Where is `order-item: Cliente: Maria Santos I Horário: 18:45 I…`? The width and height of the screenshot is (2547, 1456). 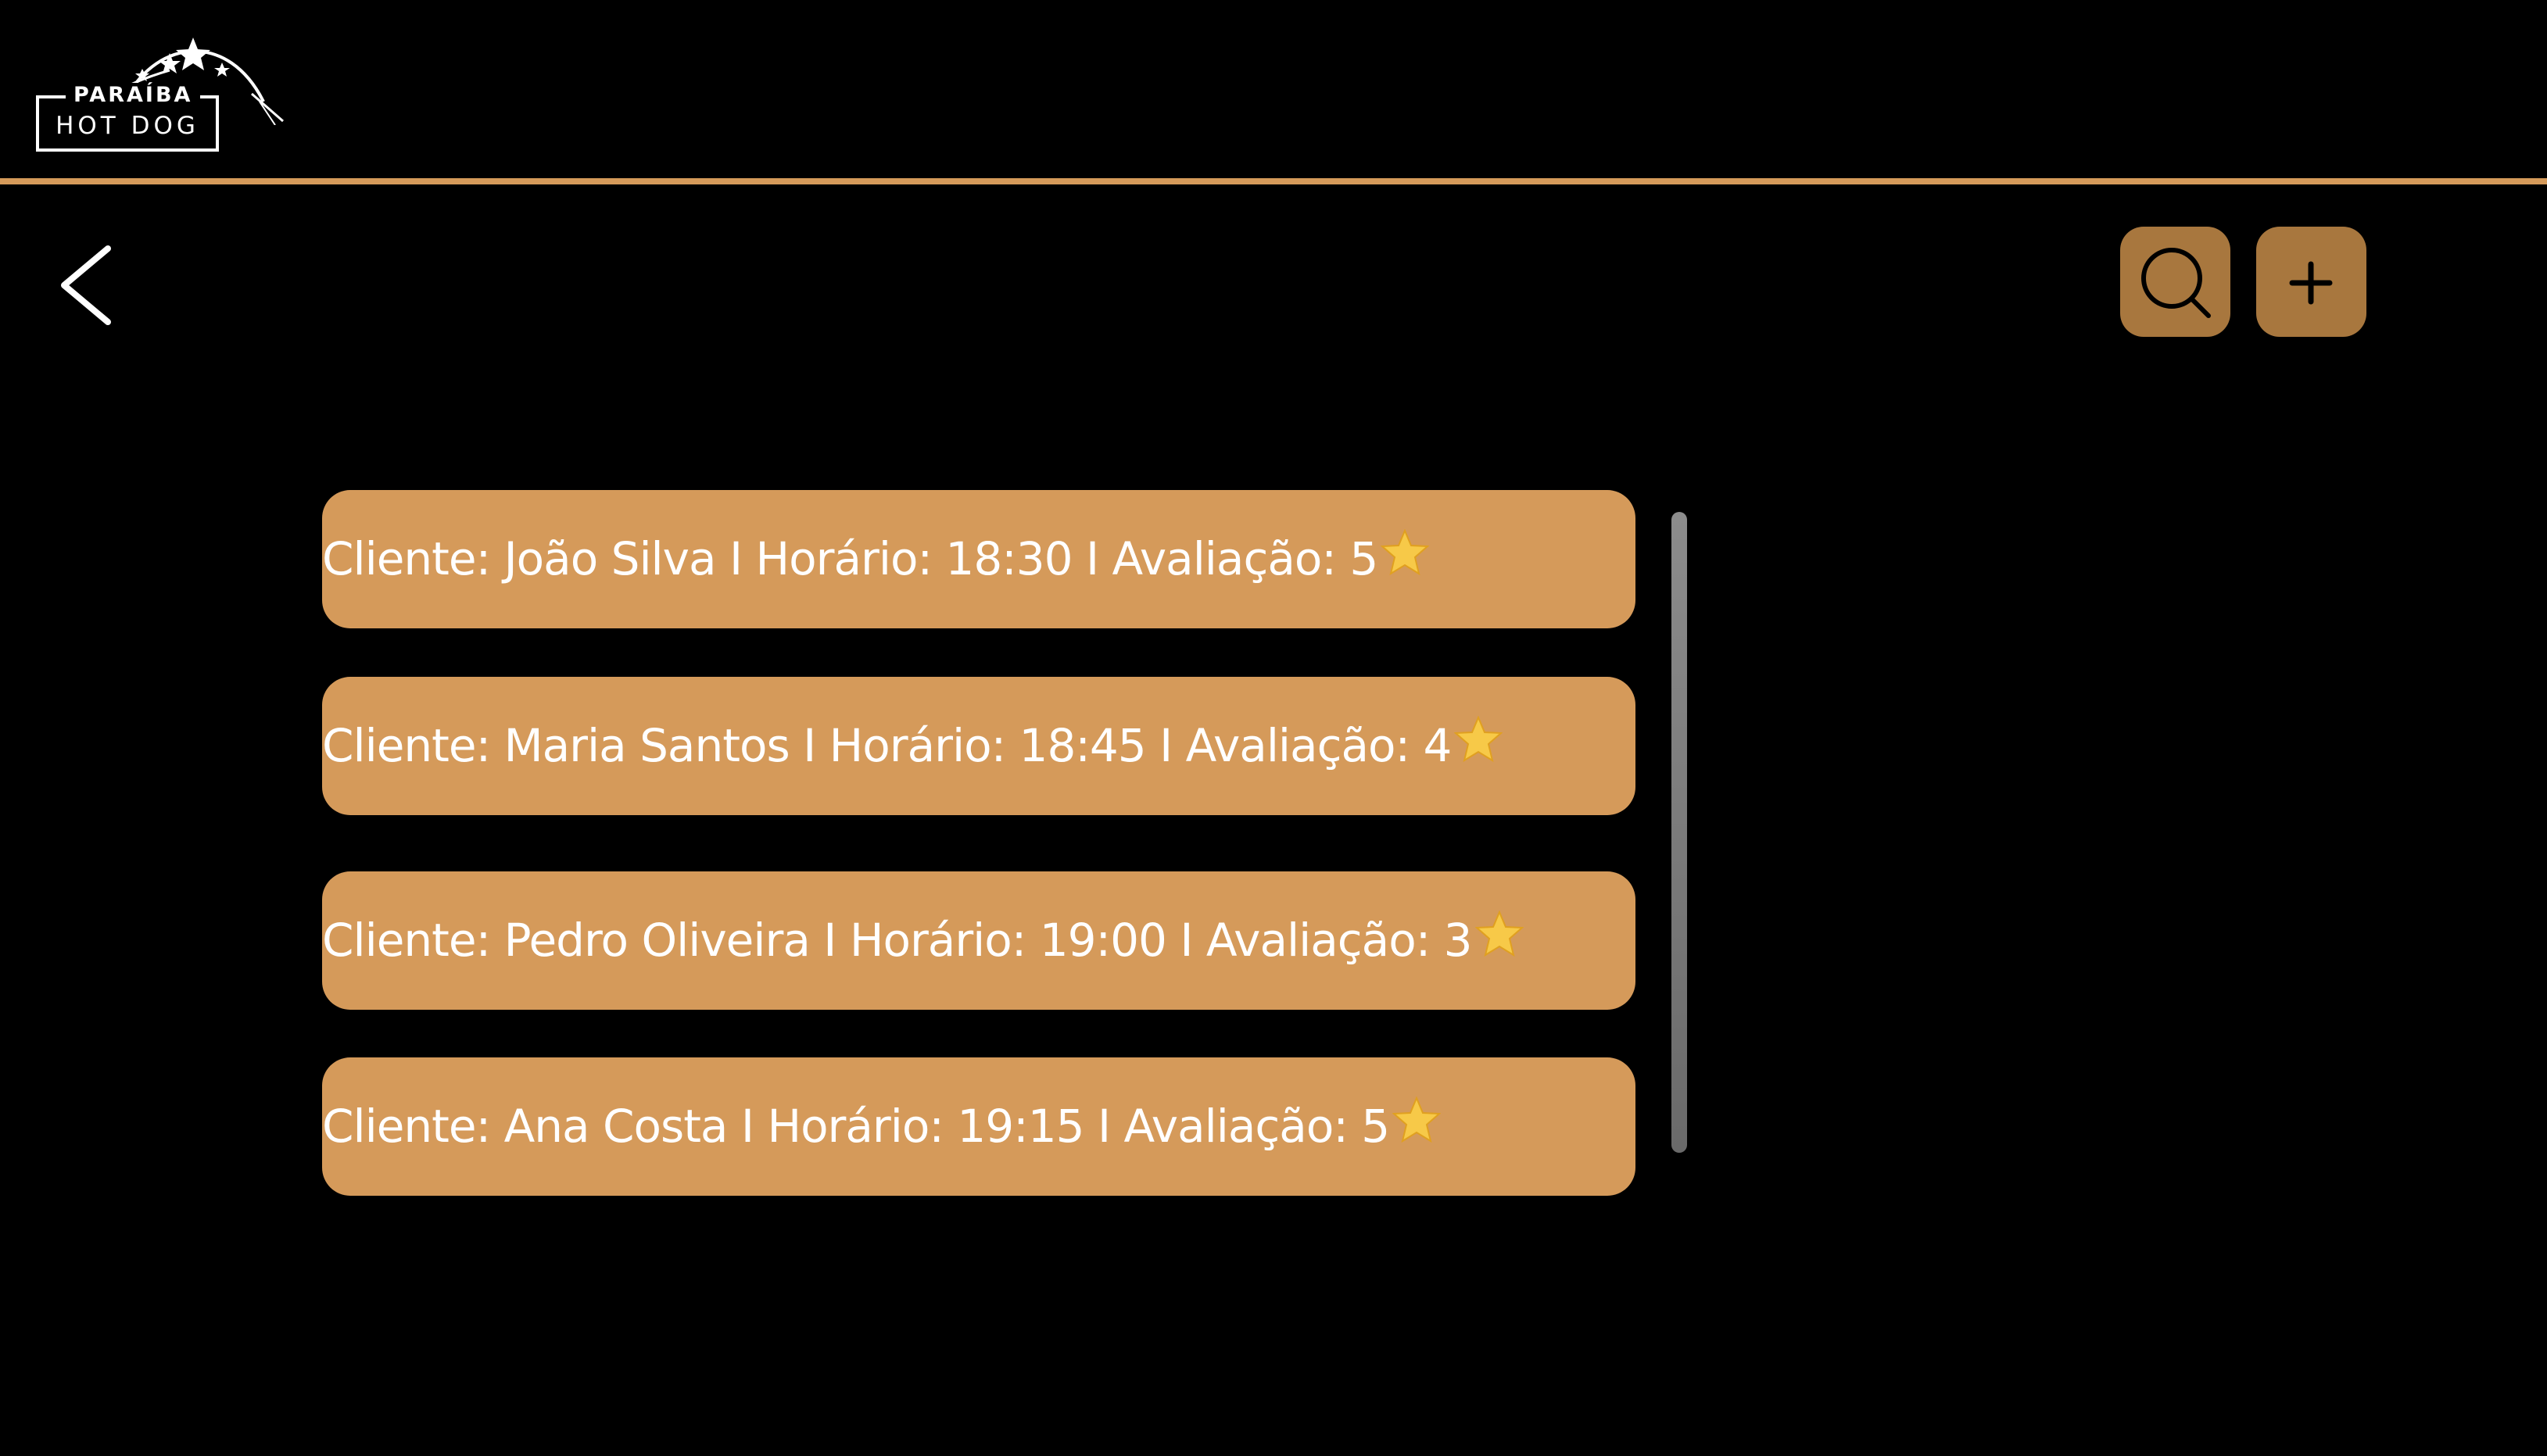 order-item: Cliente: Maria Santos I Horário: 18:45 I… is located at coordinates (978, 746).